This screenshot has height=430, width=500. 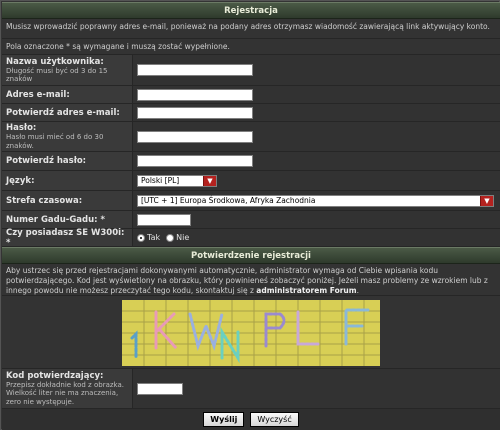 I want to click on email-label-cell: Adres e-mail:, so click(x=67, y=94).